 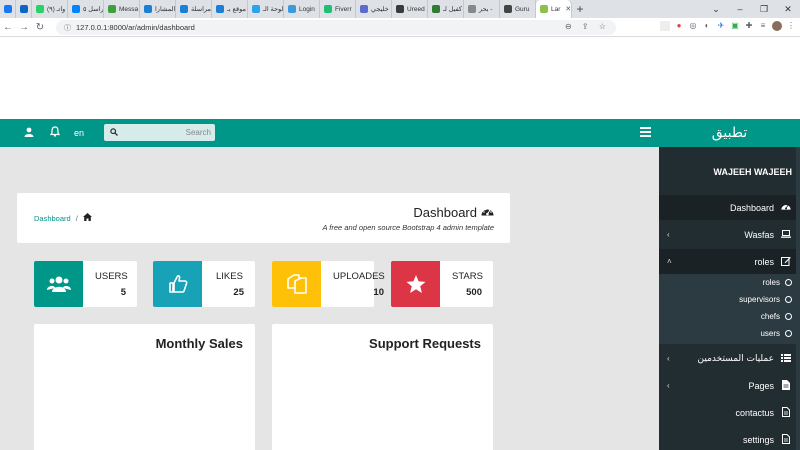 I want to click on dashboard-icon, so click(x=487, y=212).